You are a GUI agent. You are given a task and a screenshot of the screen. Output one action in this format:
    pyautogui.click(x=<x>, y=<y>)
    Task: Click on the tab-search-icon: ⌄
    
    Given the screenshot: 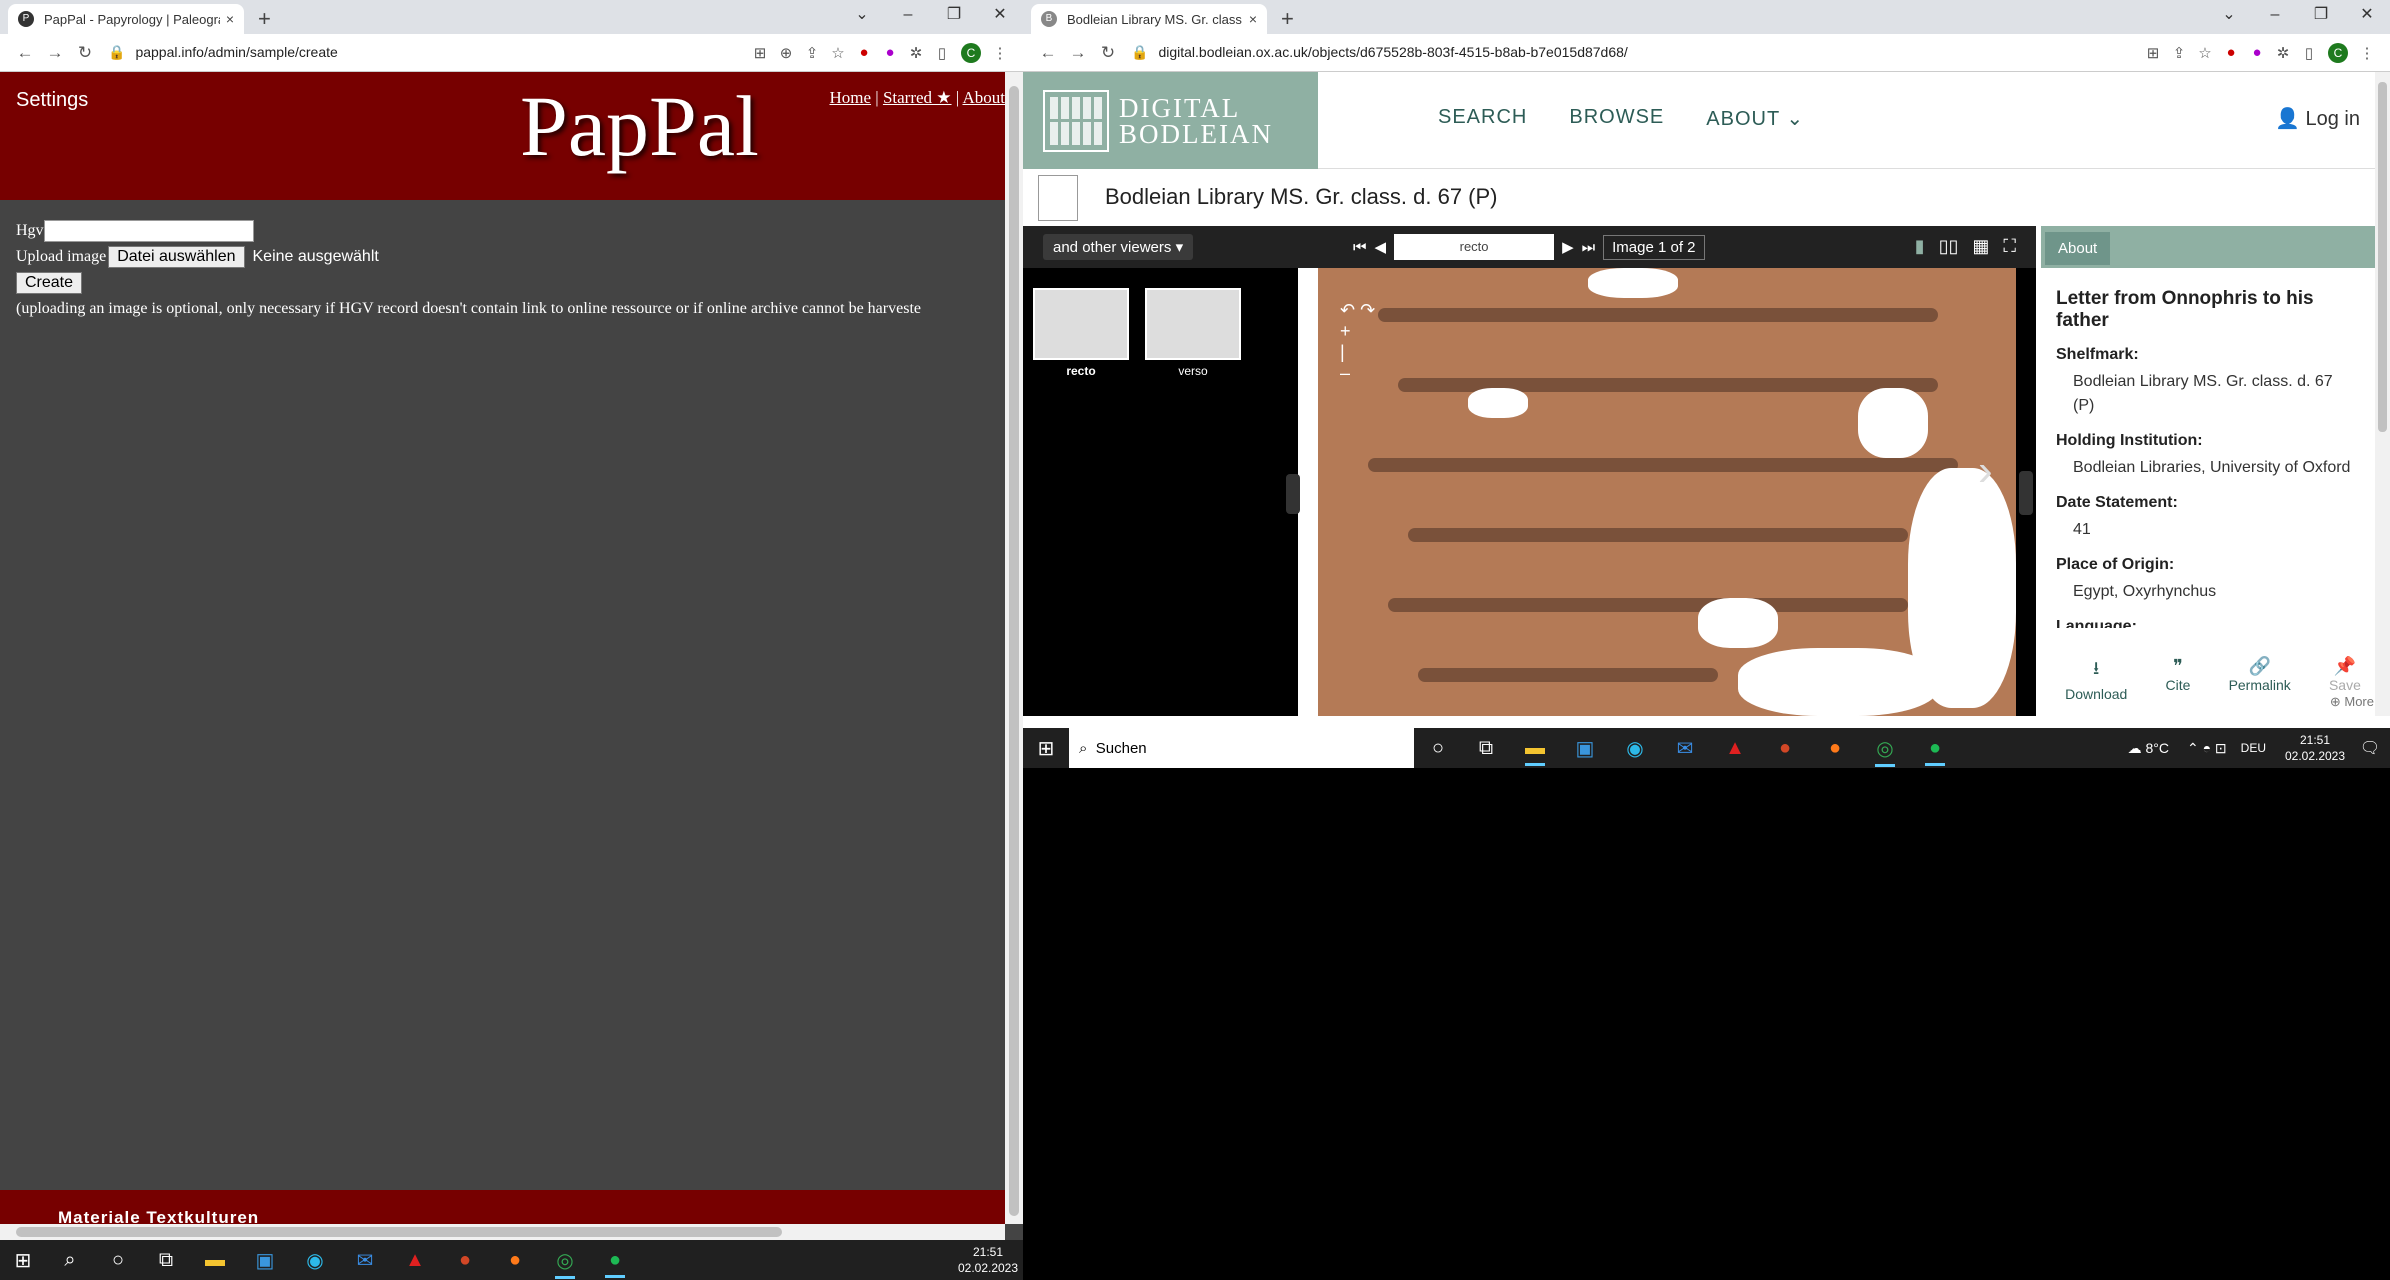 What is the action you would take?
    pyautogui.click(x=862, y=17)
    